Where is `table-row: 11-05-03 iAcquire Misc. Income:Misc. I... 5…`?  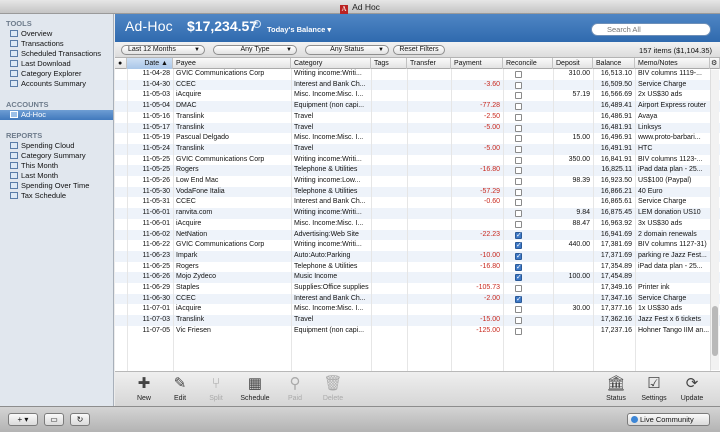 table-row: 11-05-03 iAcquire Misc. Income:Misc. I... 5… is located at coordinates (417, 95).